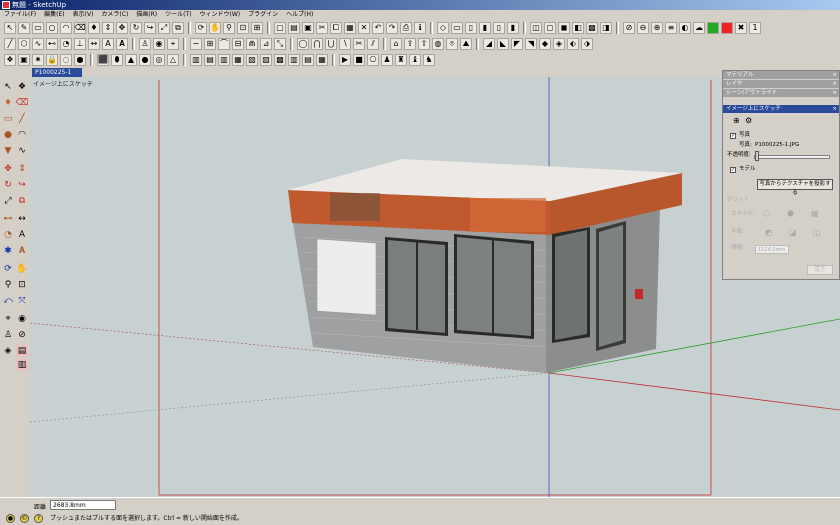  I want to click on photo-texture-2-icon: ▥, so click(22, 365).